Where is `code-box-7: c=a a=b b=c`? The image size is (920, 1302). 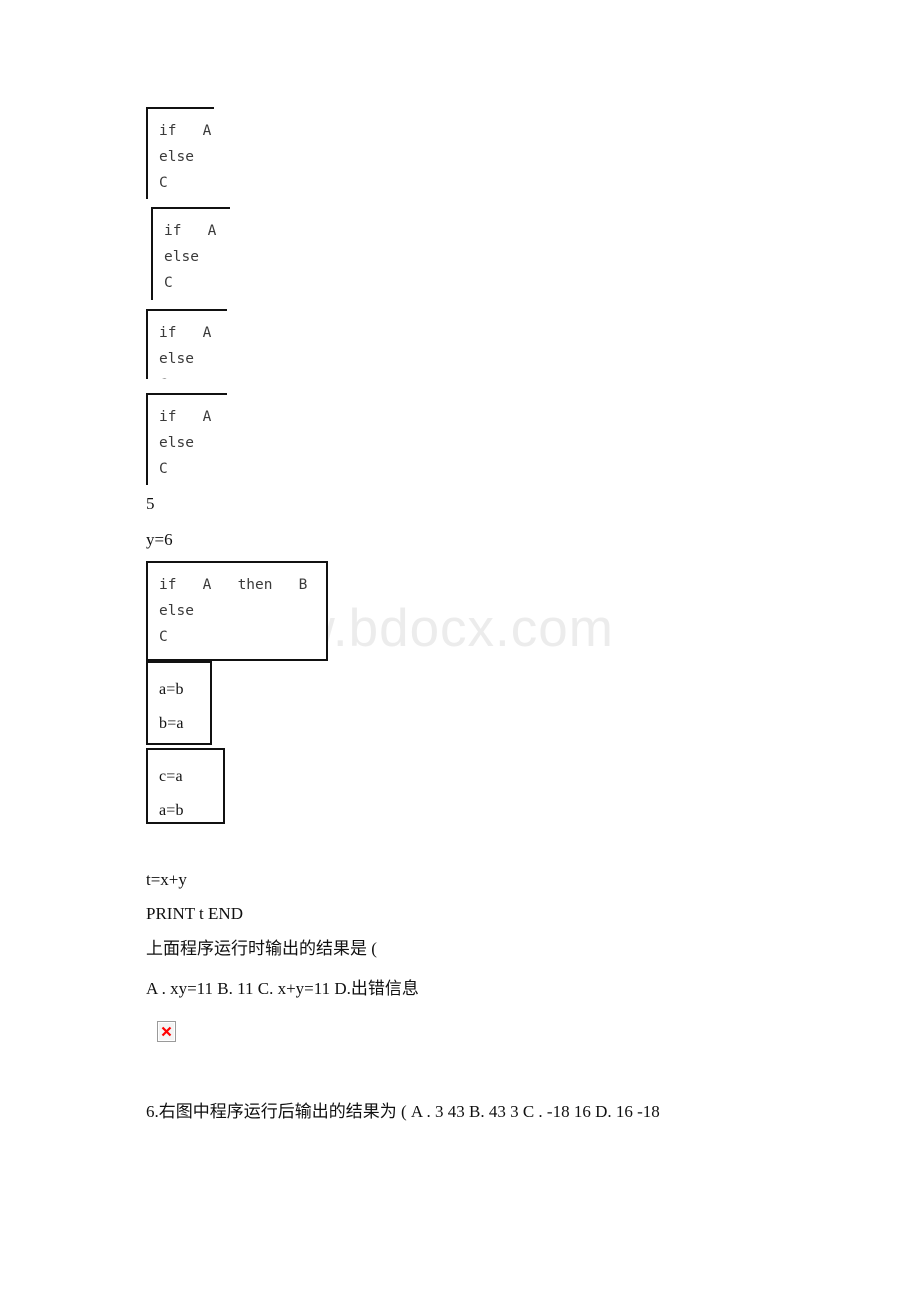
code-box-7: c=a a=b b=c is located at coordinates (185, 786).